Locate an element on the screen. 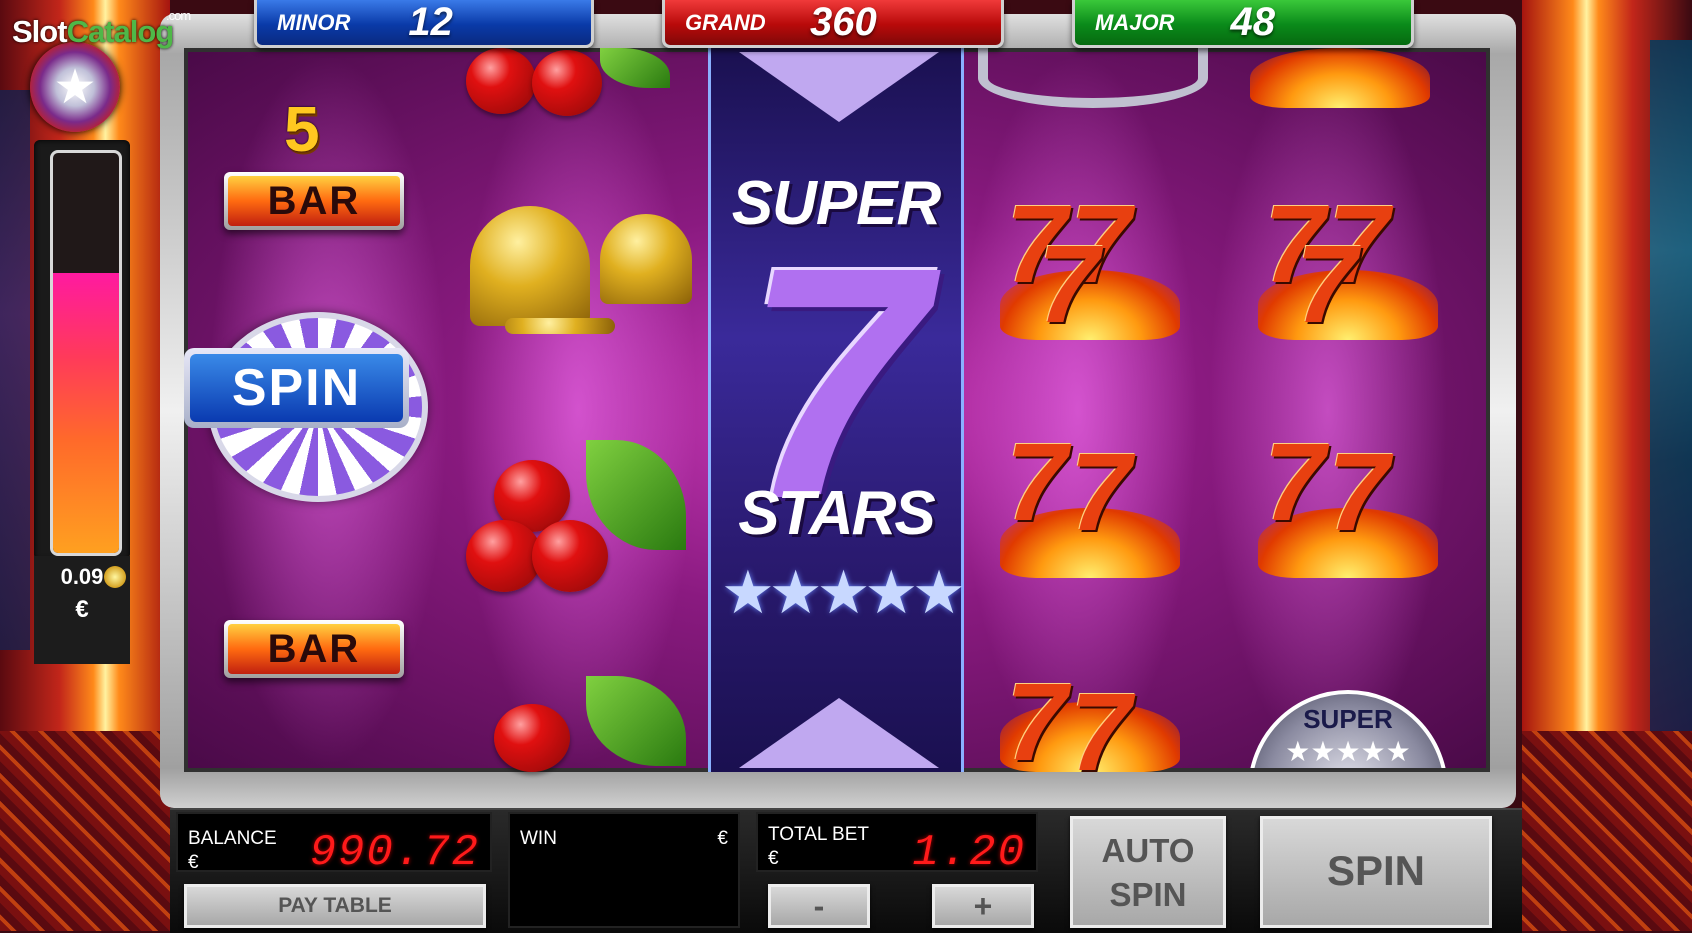  fire-symbol-partial is located at coordinates (1340, 78).